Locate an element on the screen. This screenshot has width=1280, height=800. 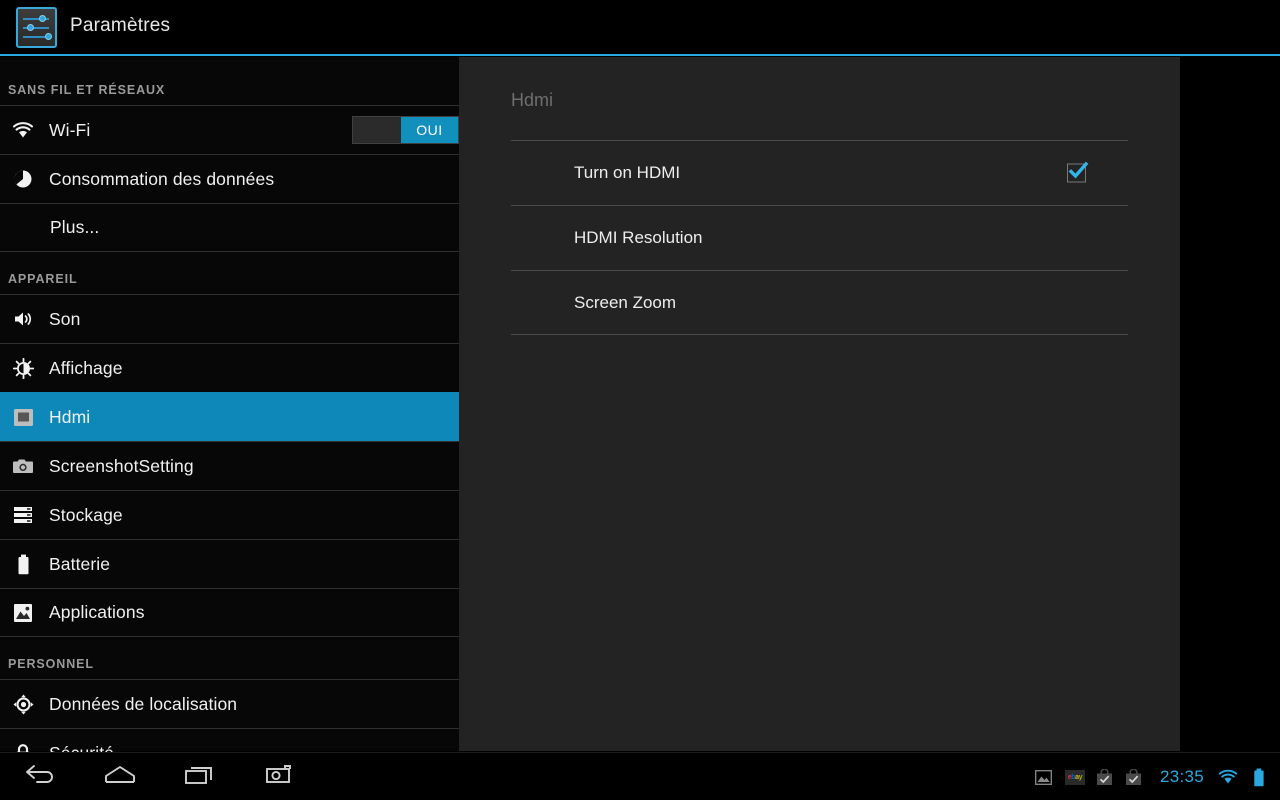
turn-on-hdmi-checkbox is located at coordinates (1078, 172).